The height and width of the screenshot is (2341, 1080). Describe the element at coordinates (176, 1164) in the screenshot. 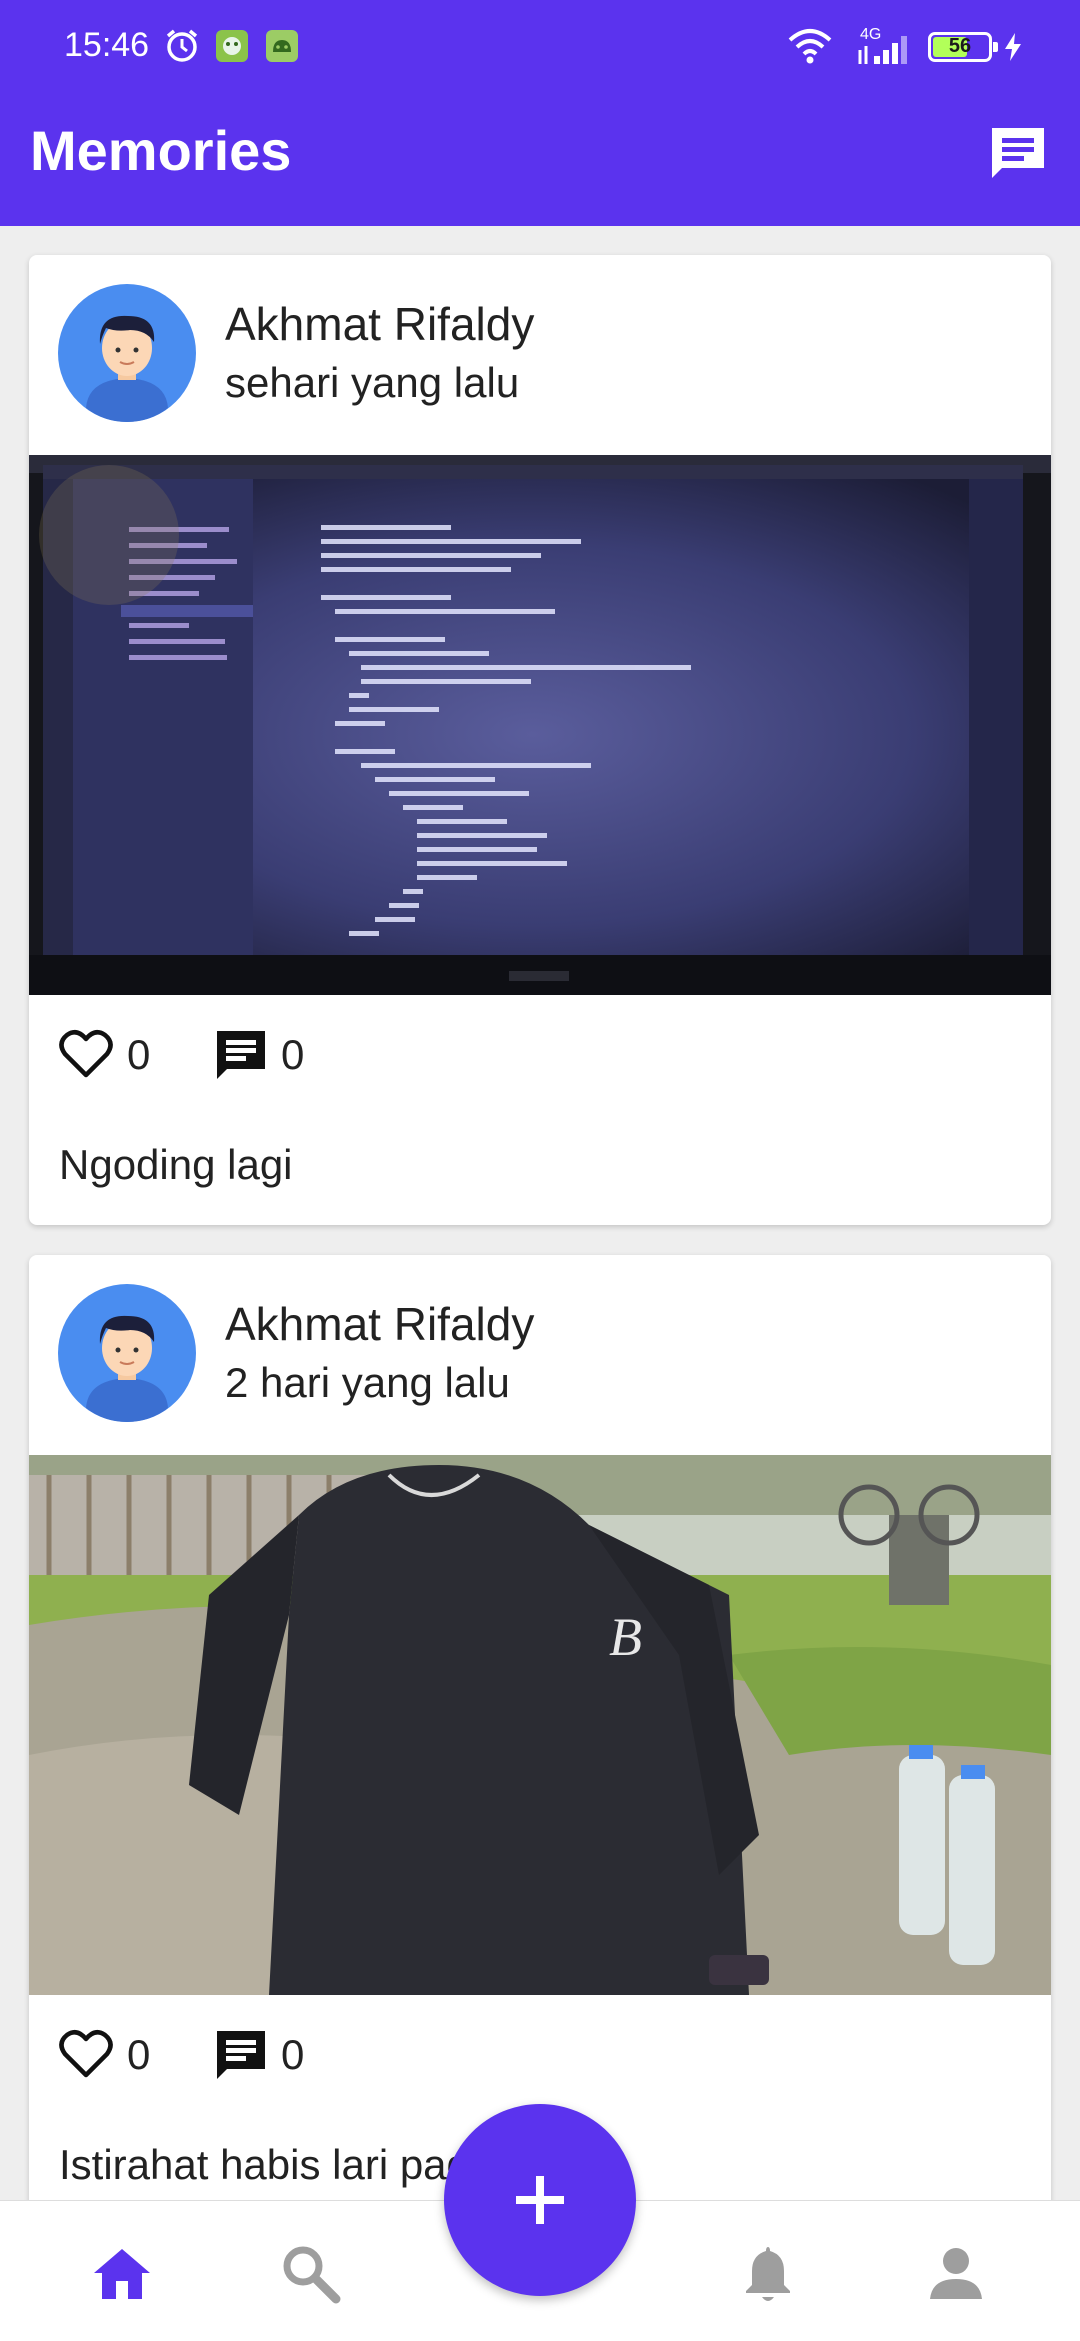

I see `post-caption: Ngoding lagi` at that location.